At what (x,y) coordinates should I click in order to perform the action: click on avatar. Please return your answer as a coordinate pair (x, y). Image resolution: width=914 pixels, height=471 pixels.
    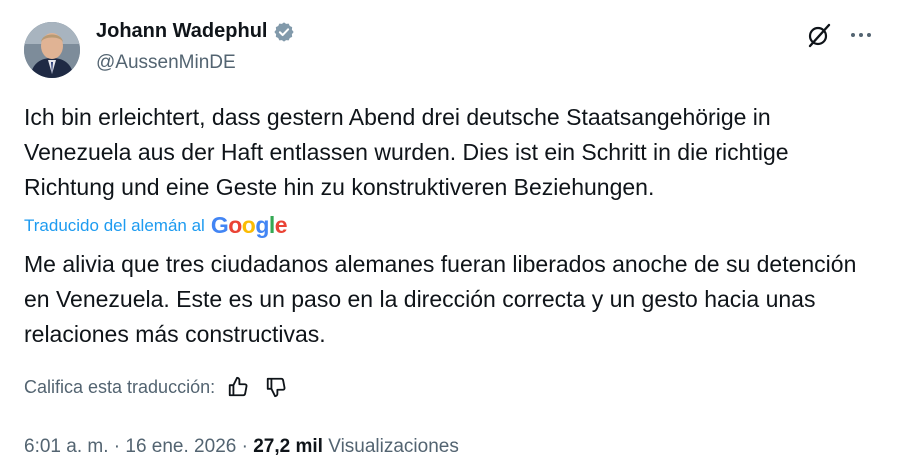
    Looking at the image, I should click on (52, 50).